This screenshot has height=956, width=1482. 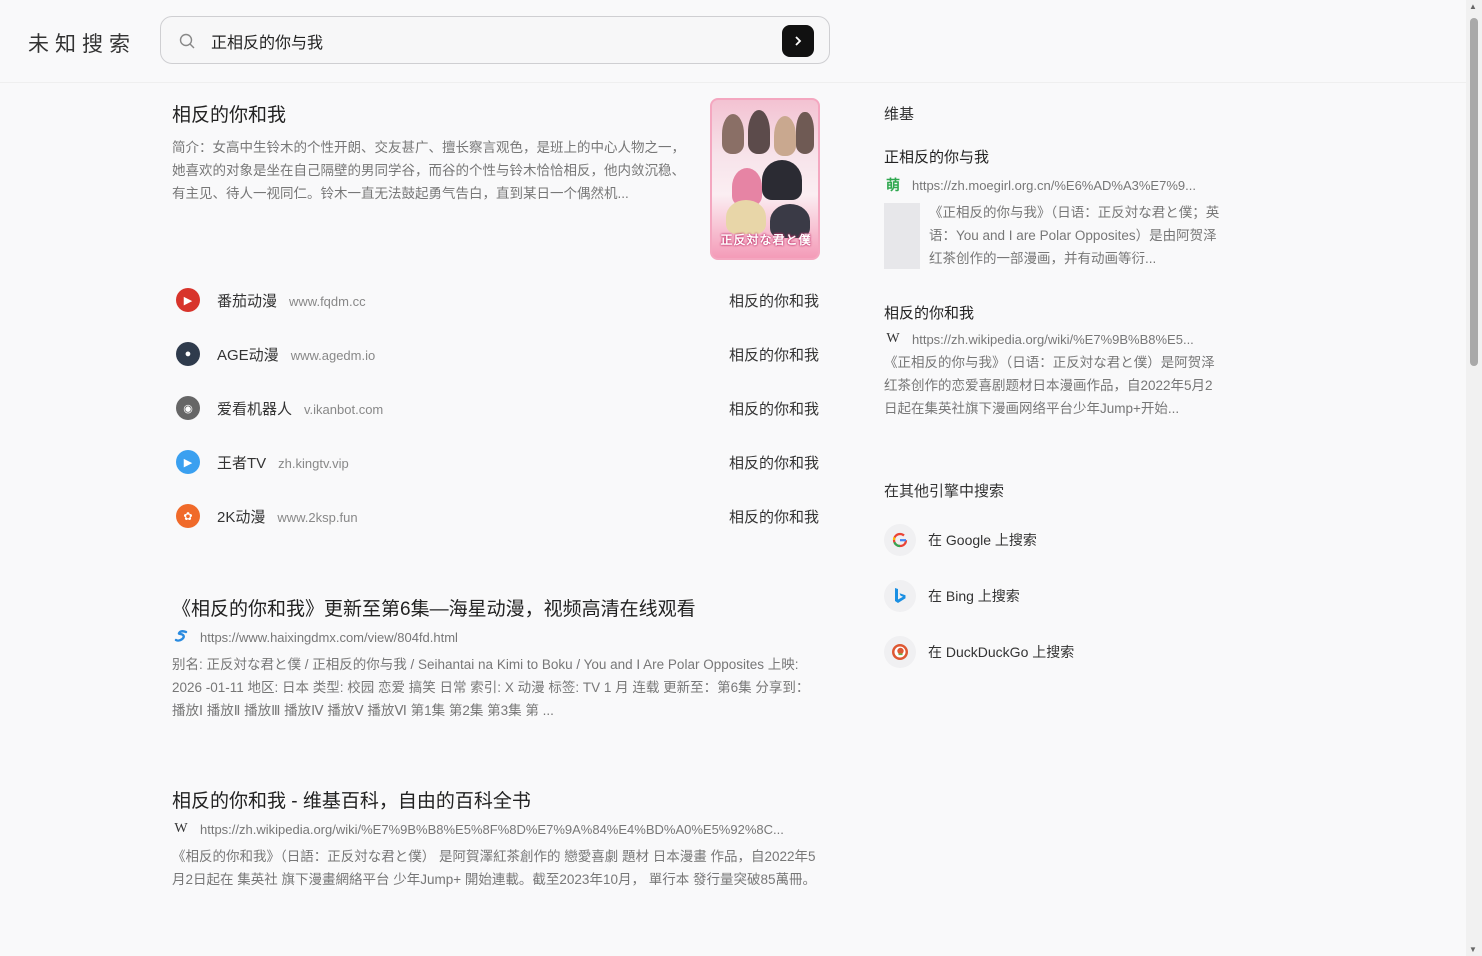 What do you see at coordinates (900, 652) in the screenshot?
I see `duckduckgo-icon` at bounding box center [900, 652].